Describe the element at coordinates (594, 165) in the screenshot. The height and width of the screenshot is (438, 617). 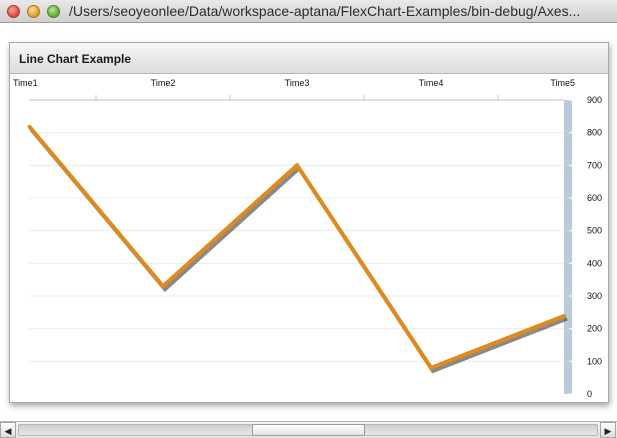
I see `y-tick-label: 700` at that location.